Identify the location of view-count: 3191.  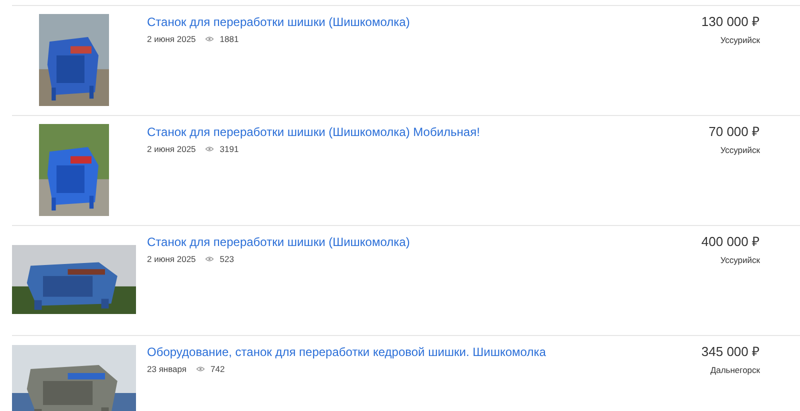
(229, 149).